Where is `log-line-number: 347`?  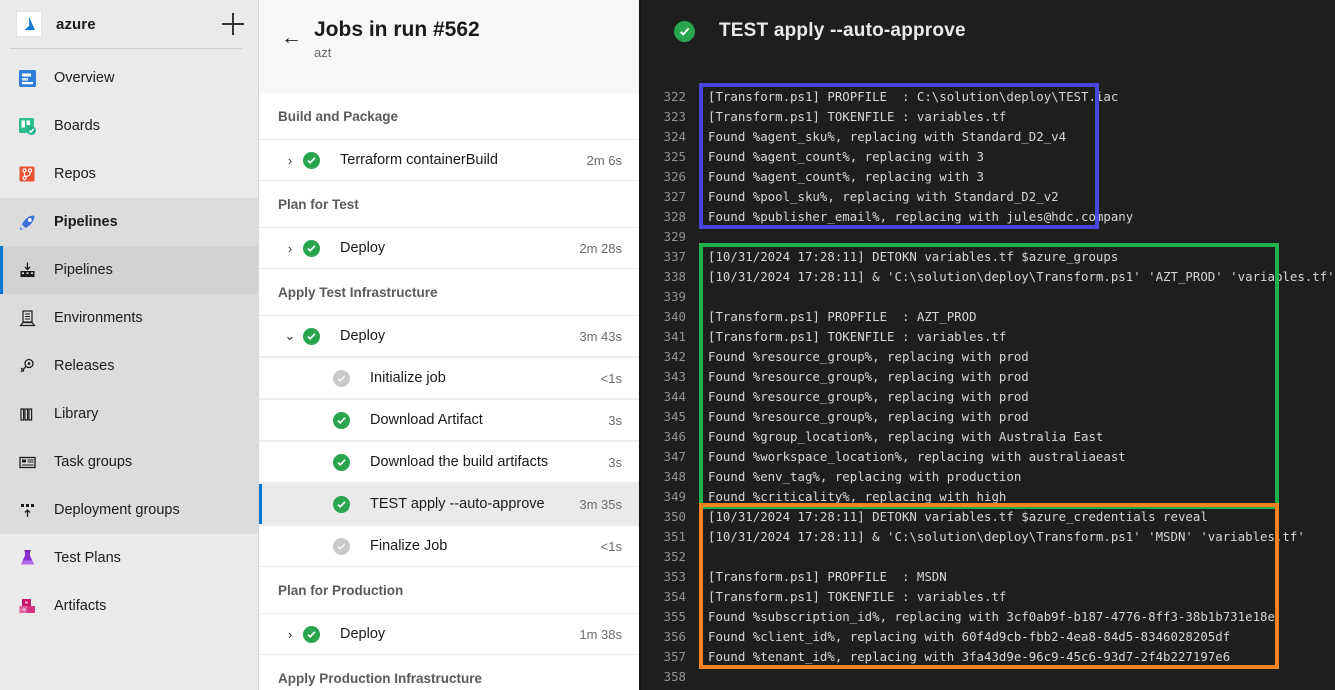 log-line-number: 347 is located at coordinates (674, 456).